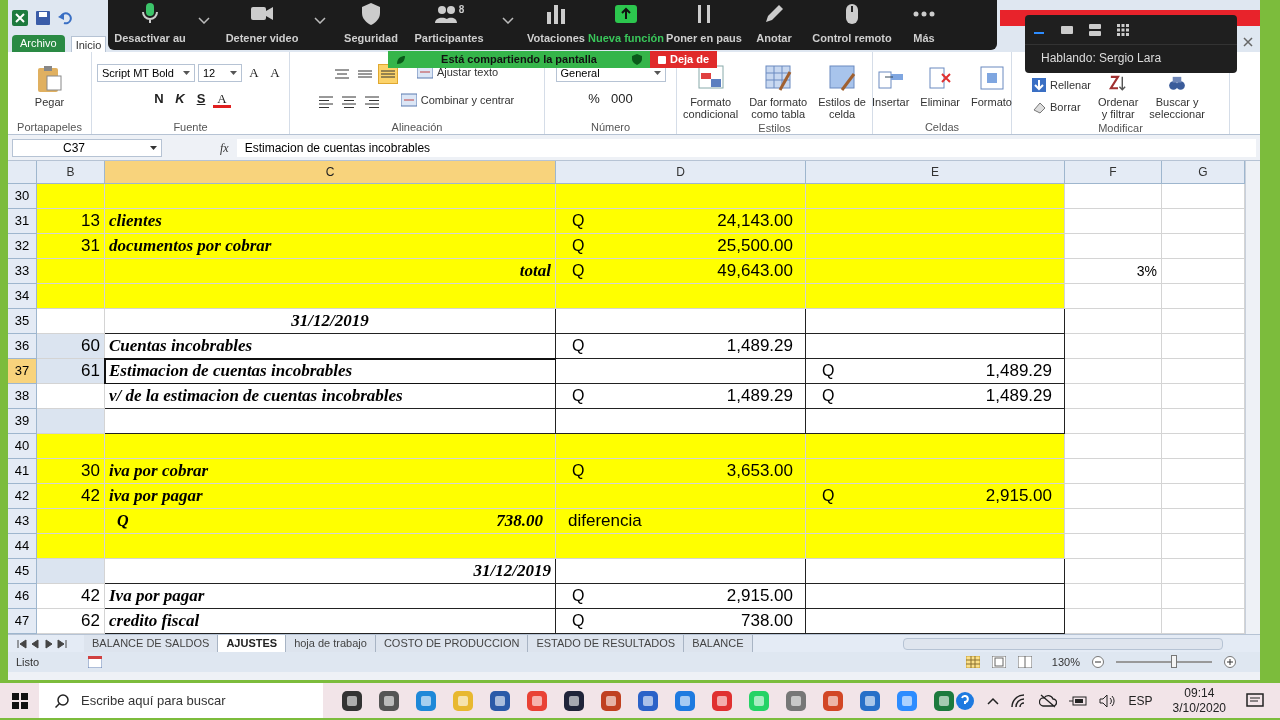 The width and height of the screenshot is (1280, 720). Describe the element at coordinates (71, 496) in the screenshot. I see `table-cell: 42` at that location.